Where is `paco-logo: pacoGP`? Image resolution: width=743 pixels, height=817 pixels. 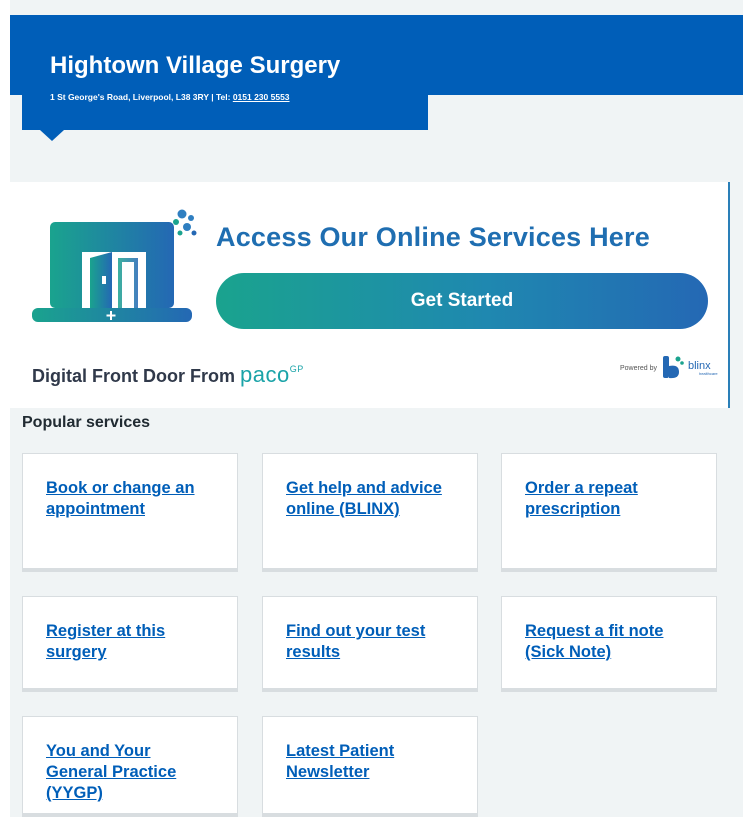
paco-logo: pacoGP is located at coordinates (272, 375).